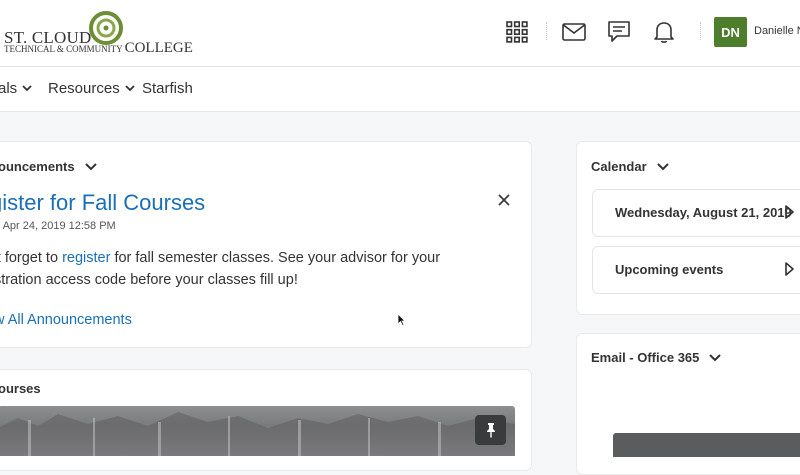 The width and height of the screenshot is (800, 475). Describe the element at coordinates (102, 203) in the screenshot. I see `announcement-title: gister for Fall Courses` at that location.